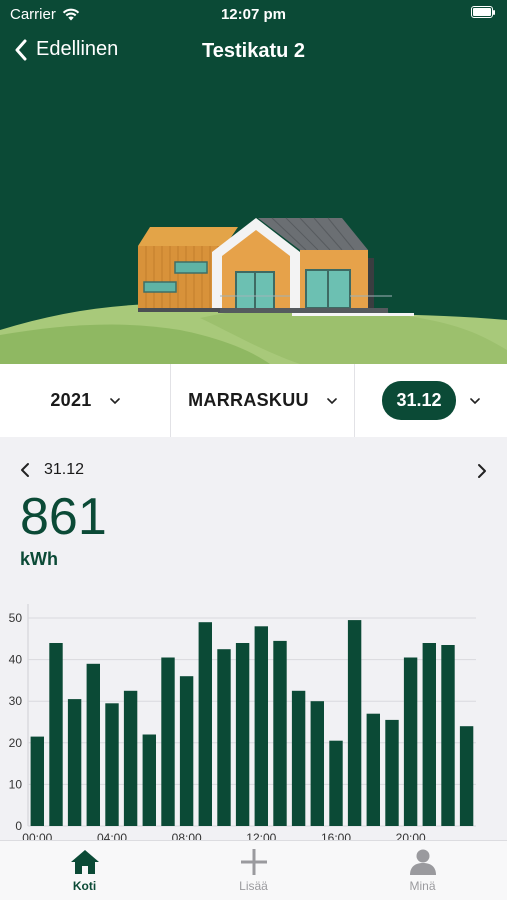 This screenshot has width=507, height=900. What do you see at coordinates (373, 769) in the screenshot?
I see `bar-18:00` at bounding box center [373, 769].